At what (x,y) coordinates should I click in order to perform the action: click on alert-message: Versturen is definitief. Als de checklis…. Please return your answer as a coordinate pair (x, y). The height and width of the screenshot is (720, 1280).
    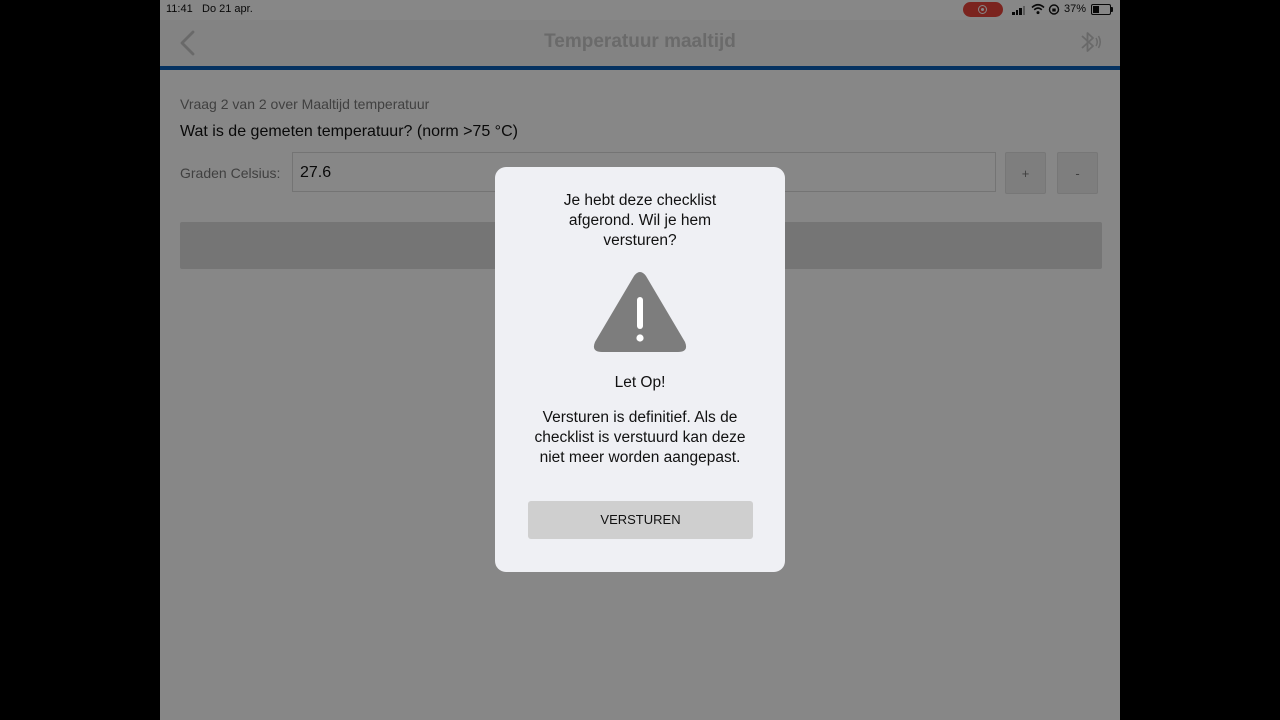
    Looking at the image, I should click on (640, 437).